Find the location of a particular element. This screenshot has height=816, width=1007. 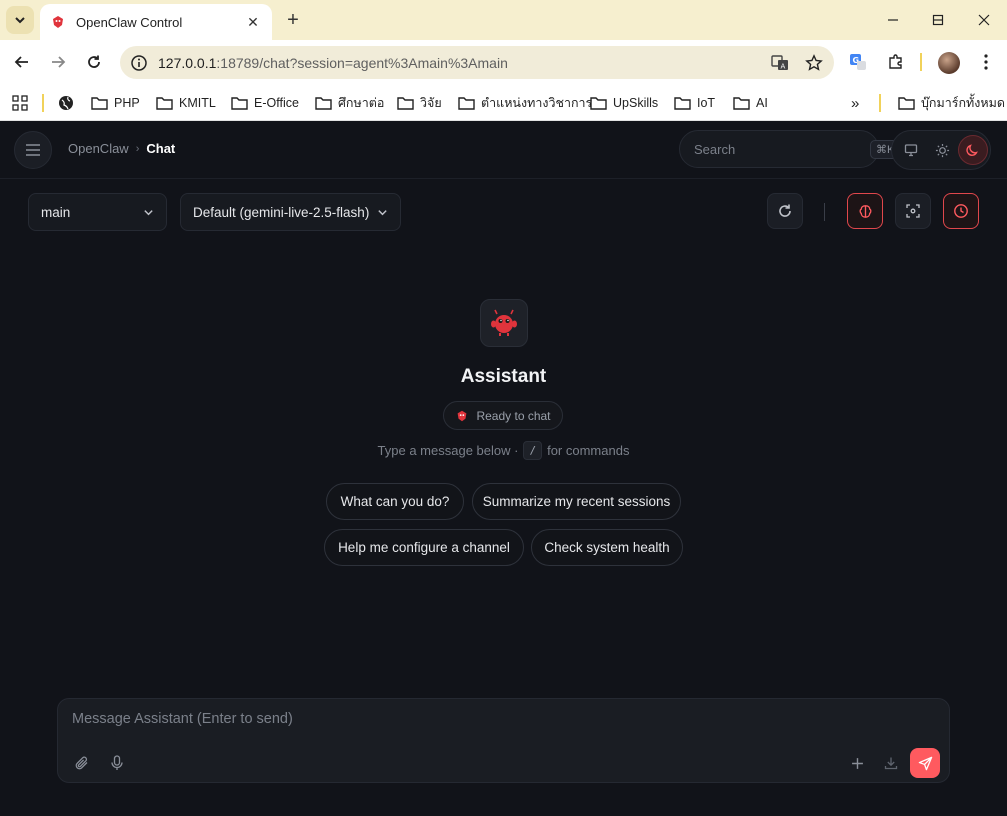

bookmark-folder: PHP is located at coordinates (115, 103).